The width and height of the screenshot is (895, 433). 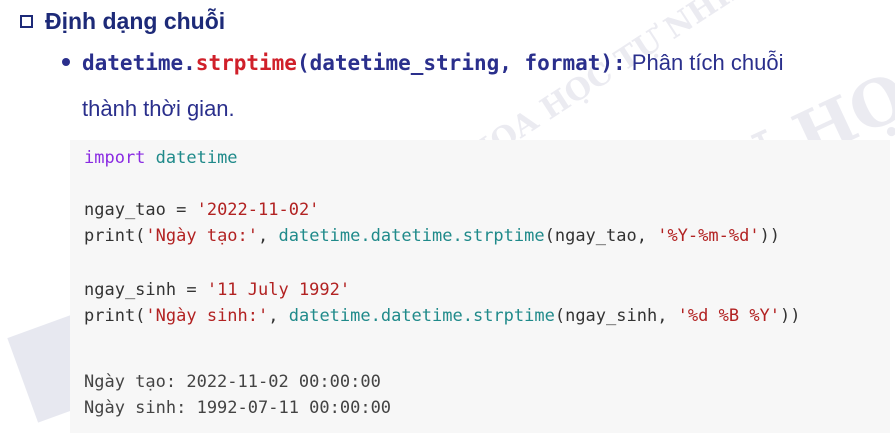 I want to click on output-line-1: Ngày tạo: 2022-11-02 00:00:00, so click(x=232, y=382).